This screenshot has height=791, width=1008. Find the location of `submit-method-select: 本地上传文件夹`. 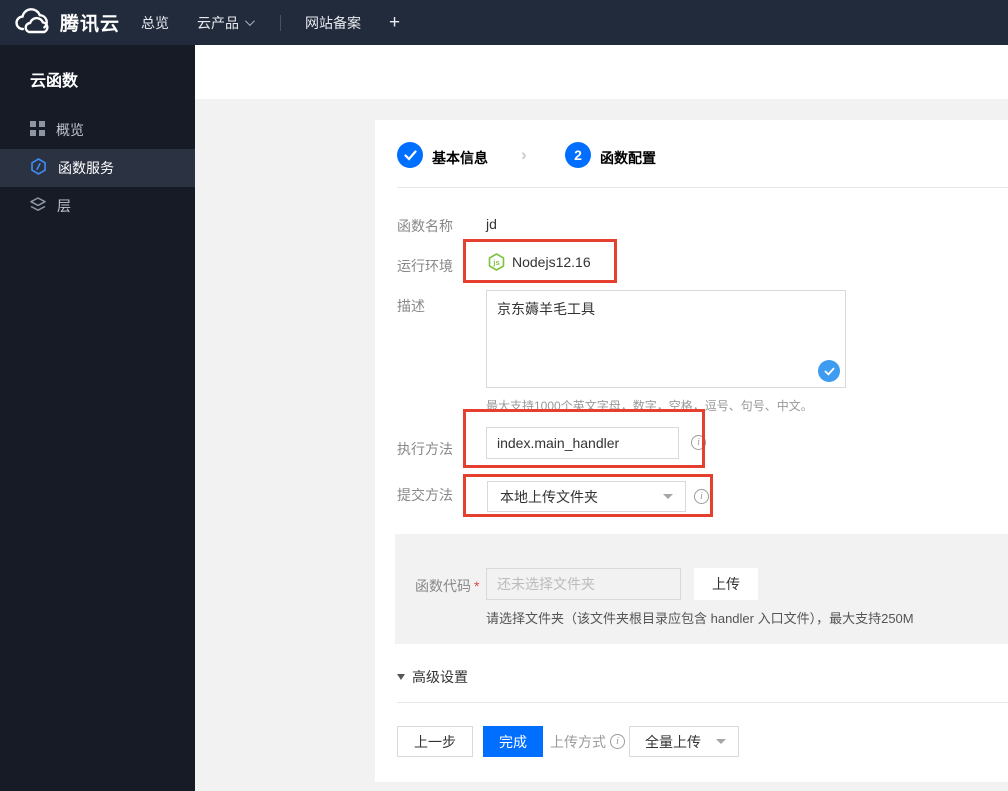

submit-method-select: 本地上传文件夹 is located at coordinates (586, 496).